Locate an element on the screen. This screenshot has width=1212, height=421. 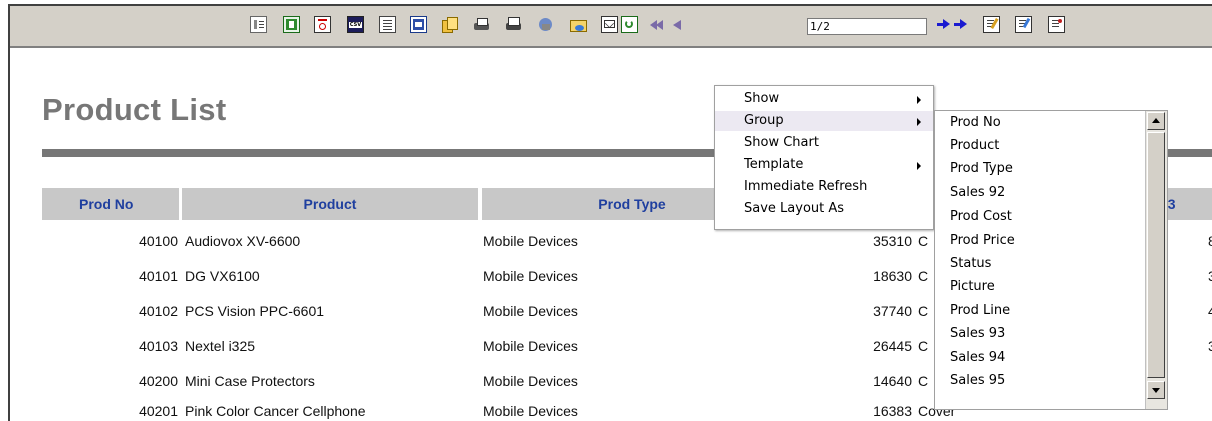
cell-prod-no: 40101 is located at coordinates (158, 276).